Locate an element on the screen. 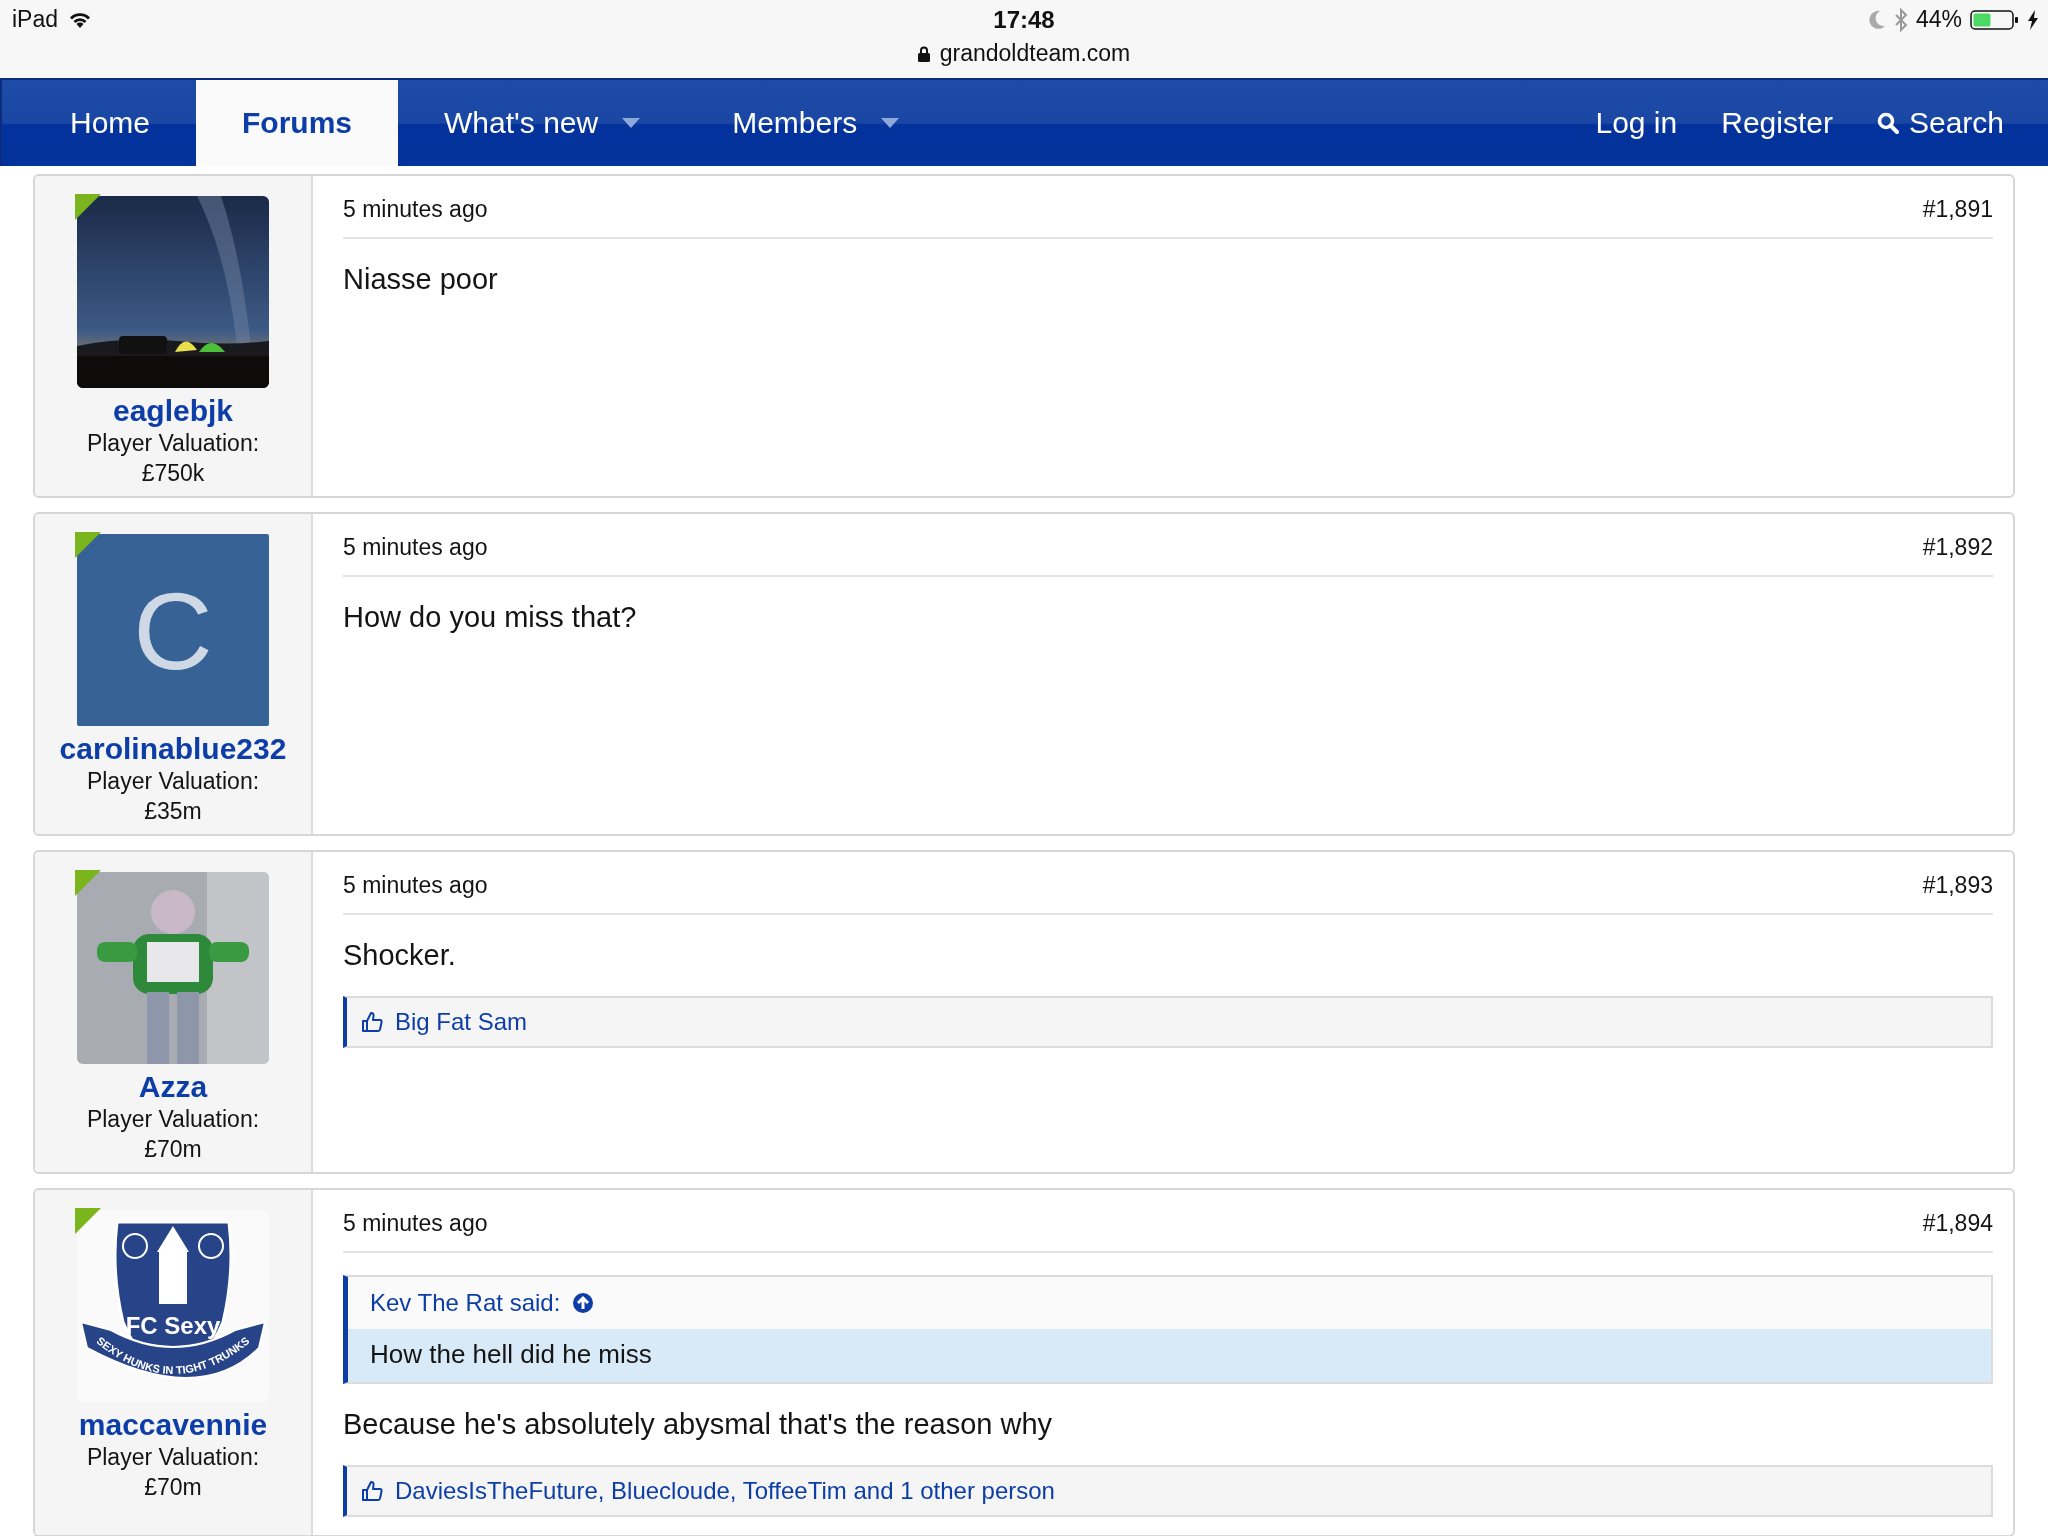 The width and height of the screenshot is (2048, 1536). moon-icon is located at coordinates (1876, 19).